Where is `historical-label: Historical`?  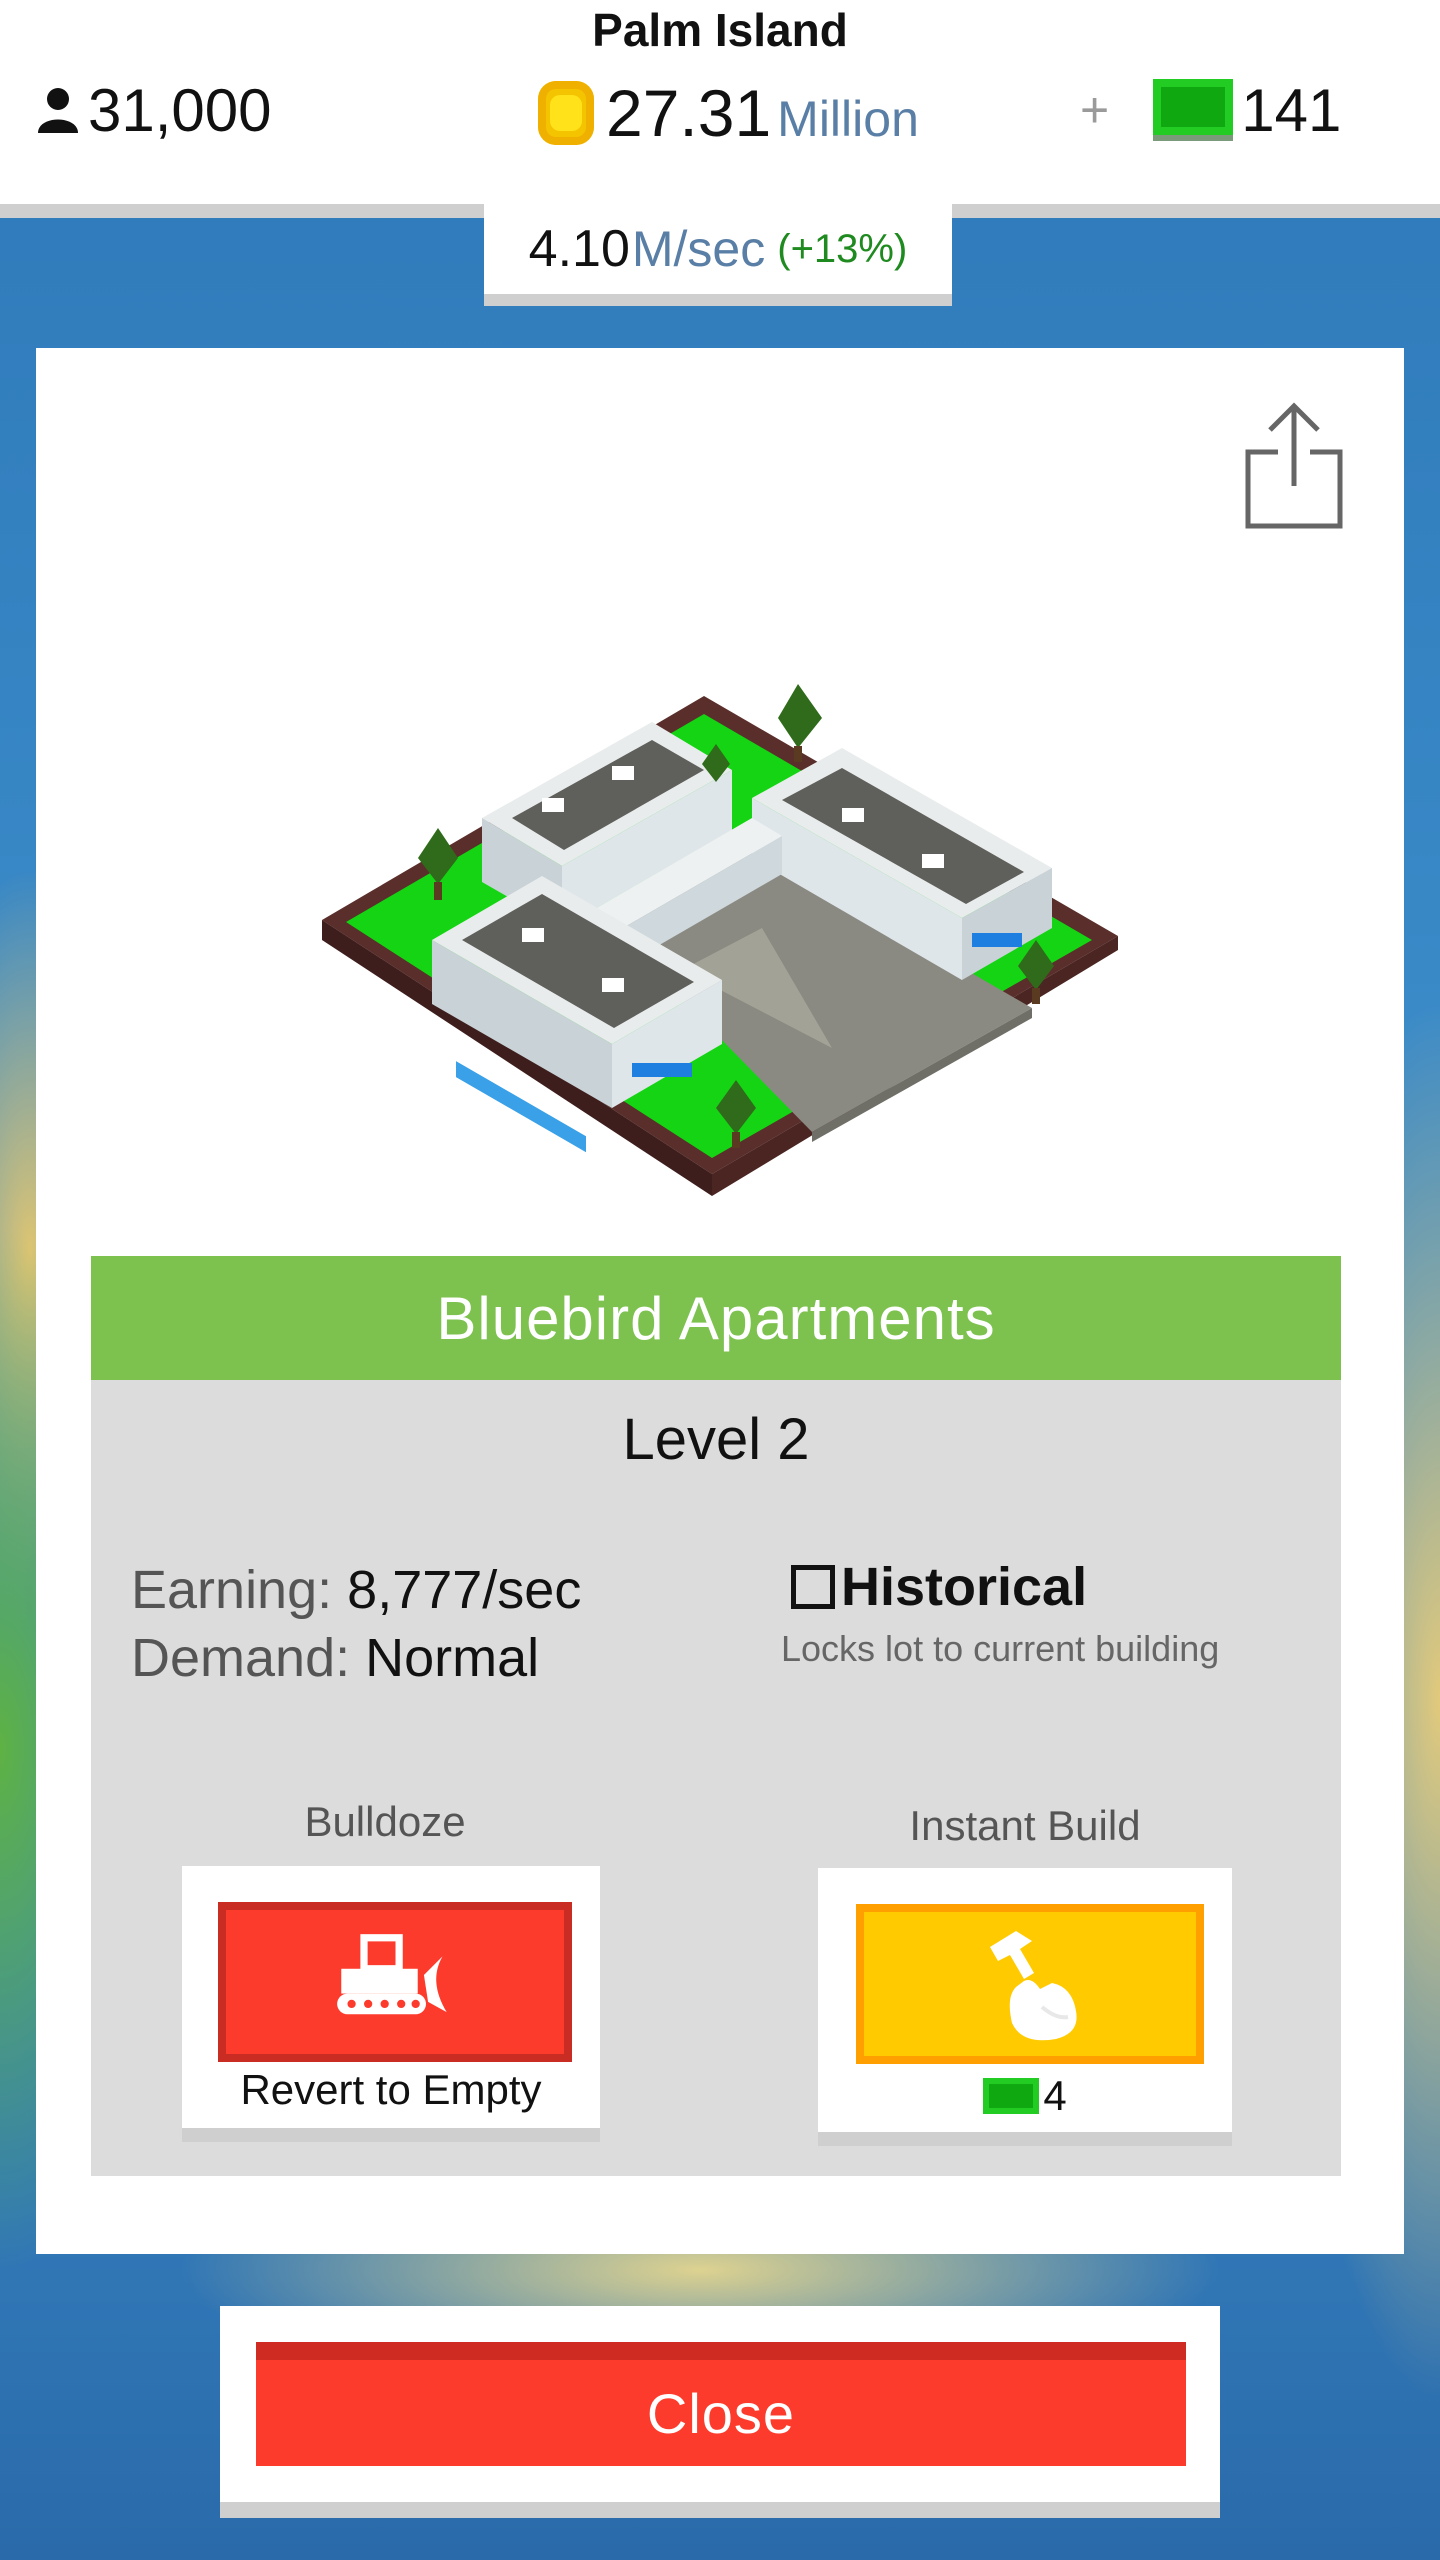 historical-label: Historical is located at coordinates (964, 1587).